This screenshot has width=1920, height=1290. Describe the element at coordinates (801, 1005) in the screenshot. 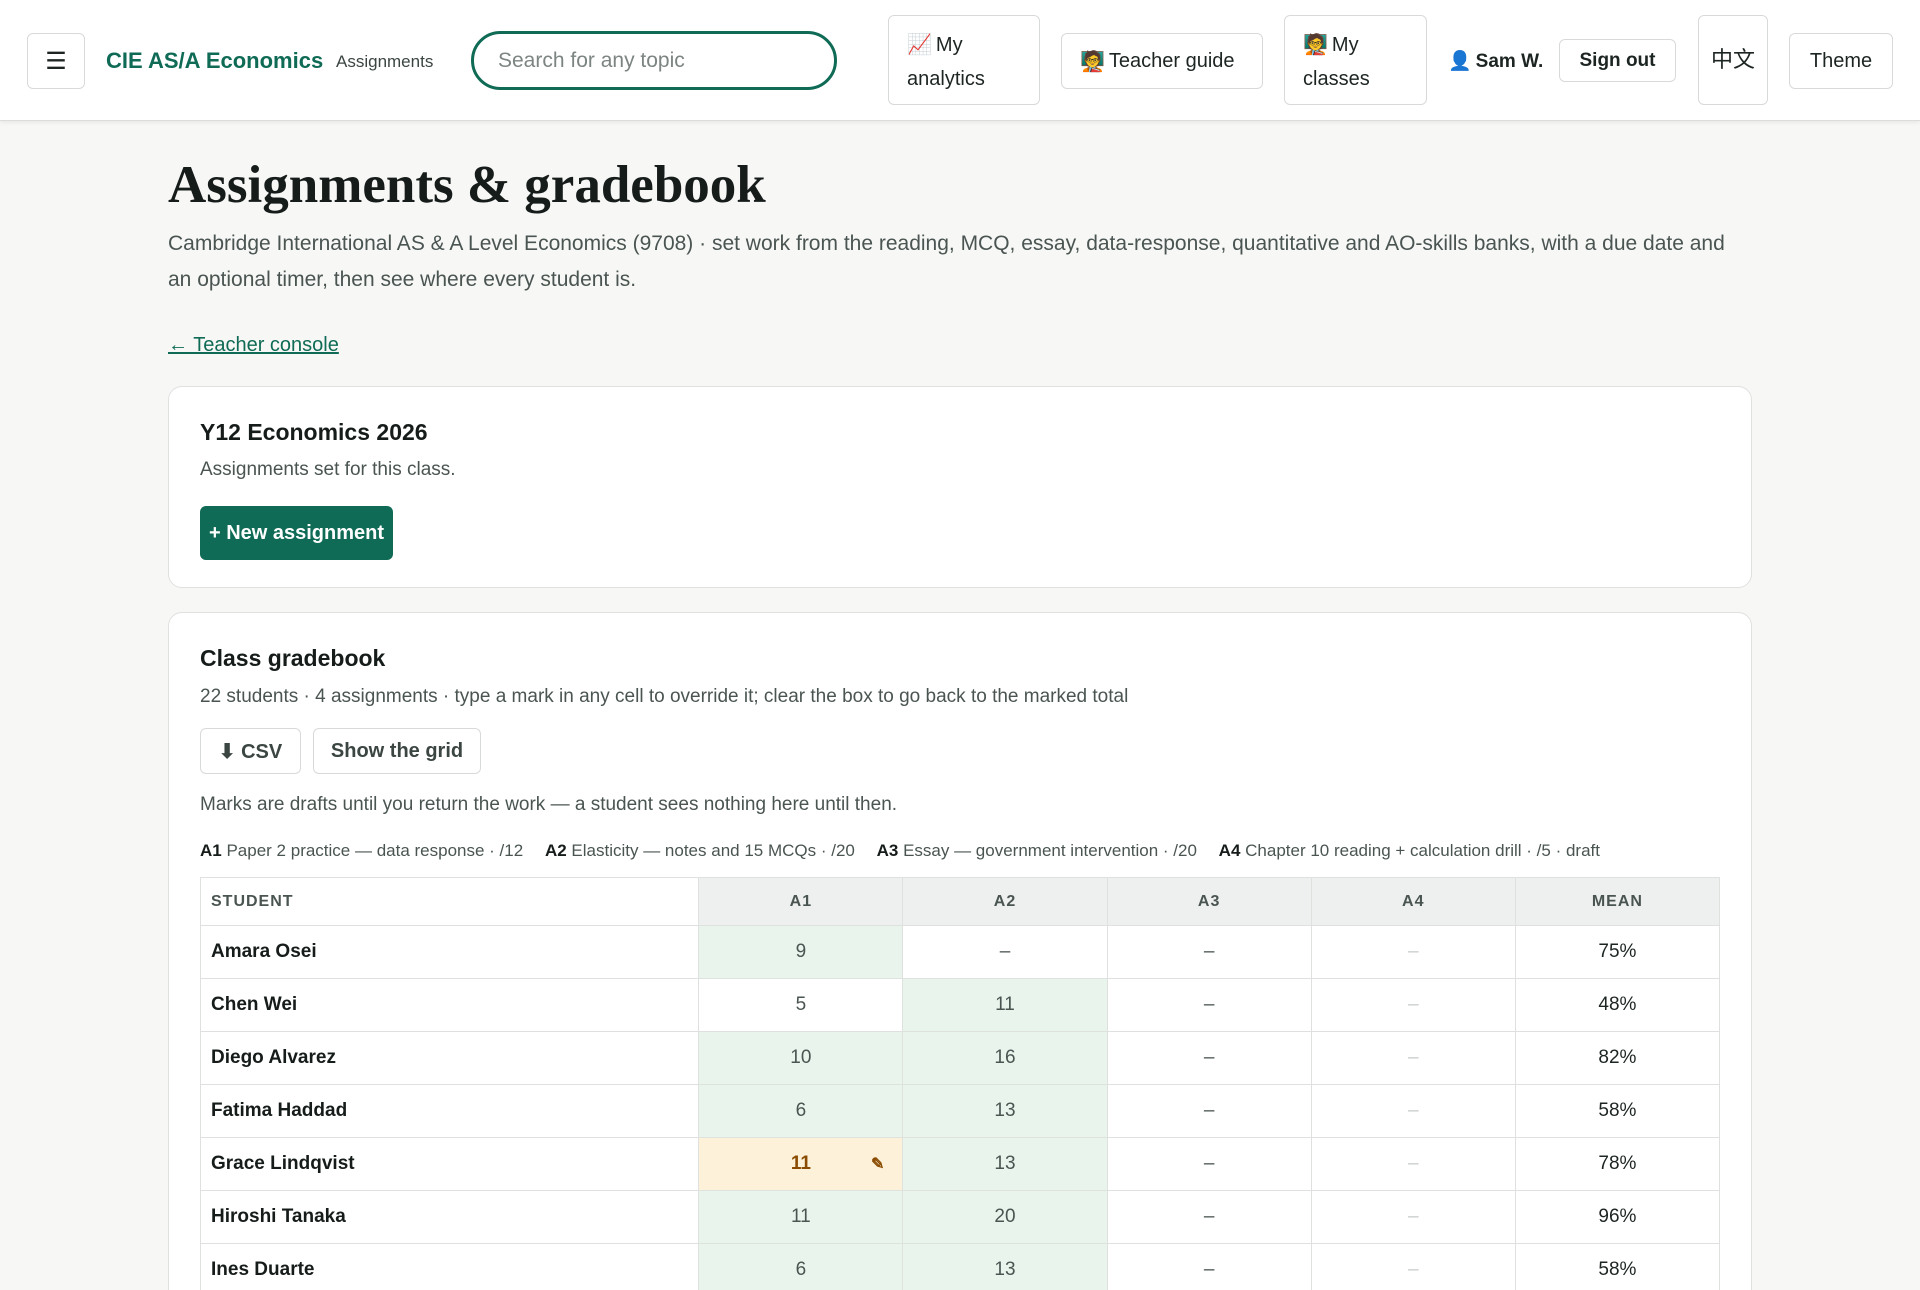

I see `mark-cell: 5` at that location.